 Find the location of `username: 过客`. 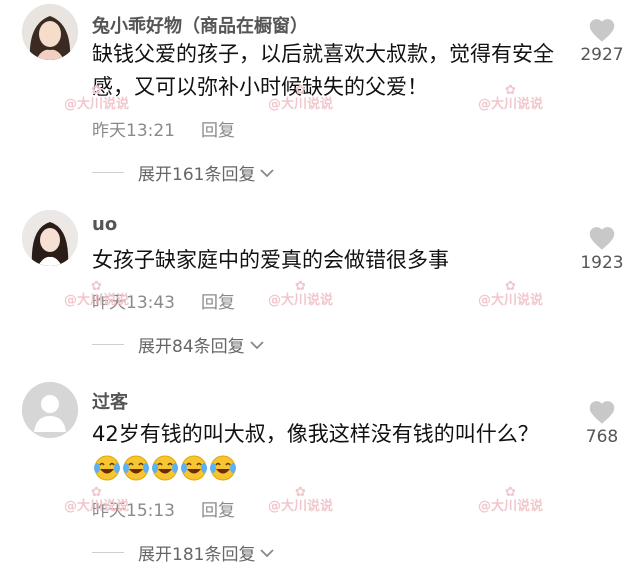

username: 过客 is located at coordinates (110, 401).